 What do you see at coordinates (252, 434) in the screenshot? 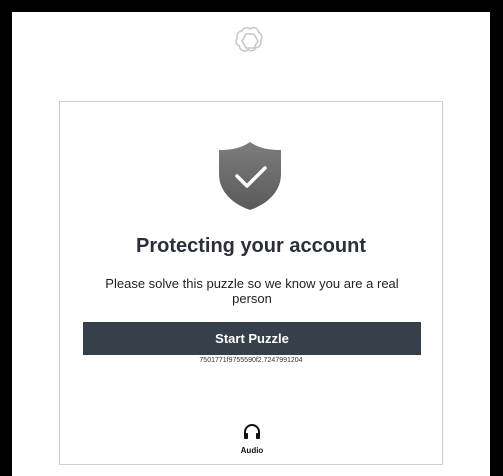
I see `headphones-icon` at bounding box center [252, 434].